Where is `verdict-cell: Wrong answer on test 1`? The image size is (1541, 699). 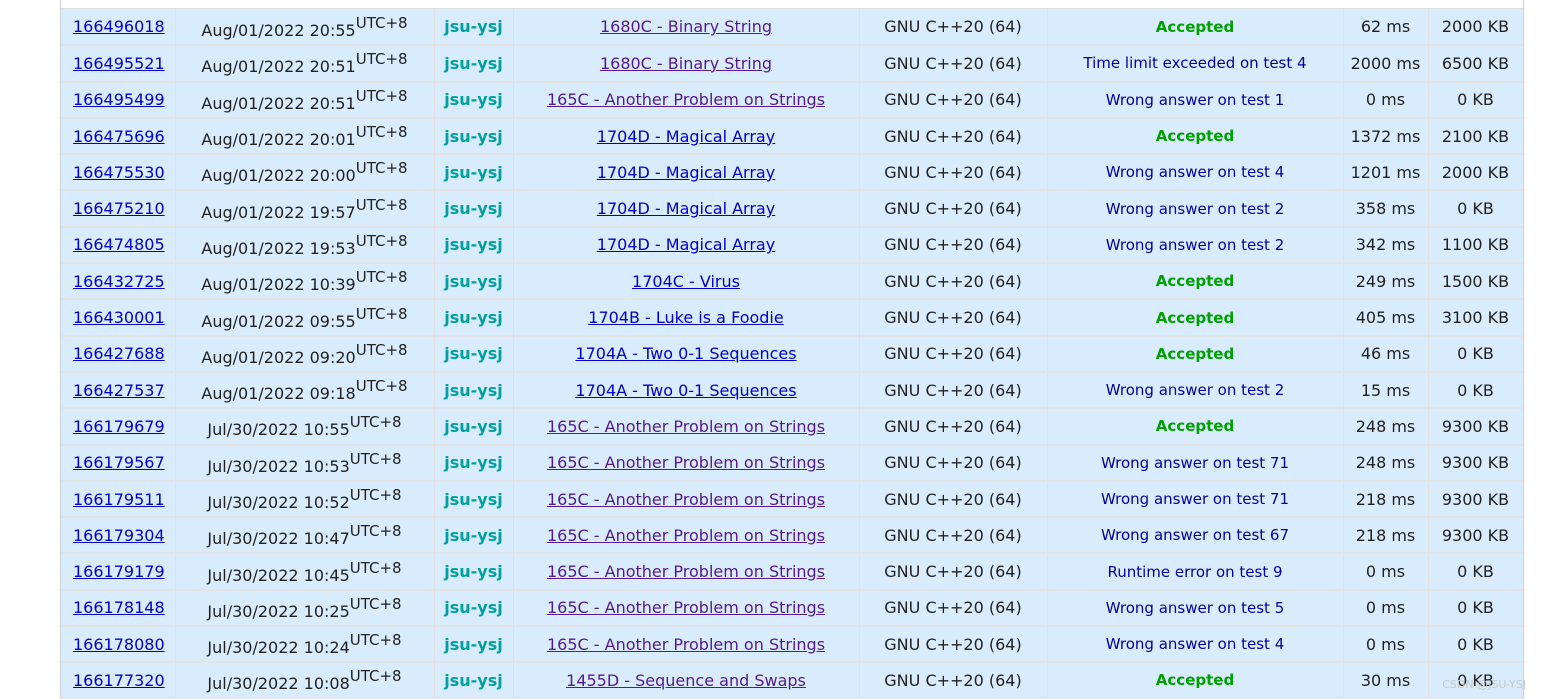 verdict-cell: Wrong answer on test 1 is located at coordinates (1195, 100).